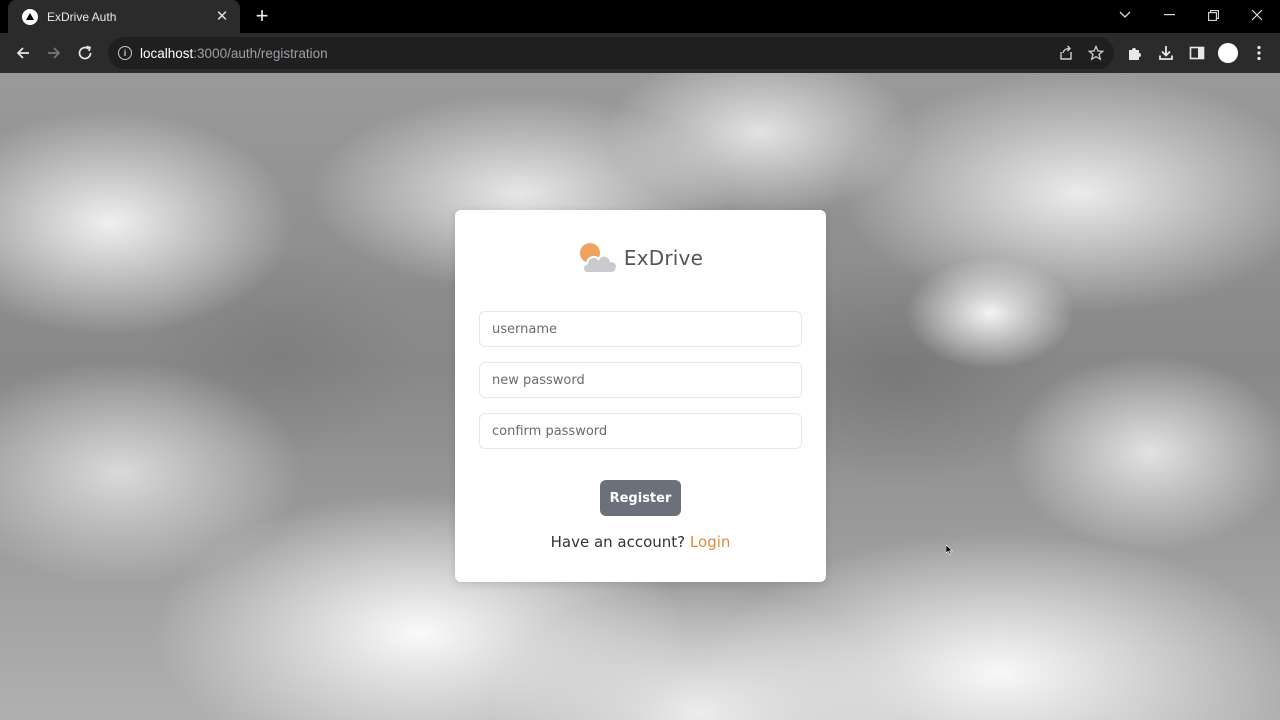 The height and width of the screenshot is (720, 1280). Describe the element at coordinates (640, 329) in the screenshot. I see `username-input` at that location.